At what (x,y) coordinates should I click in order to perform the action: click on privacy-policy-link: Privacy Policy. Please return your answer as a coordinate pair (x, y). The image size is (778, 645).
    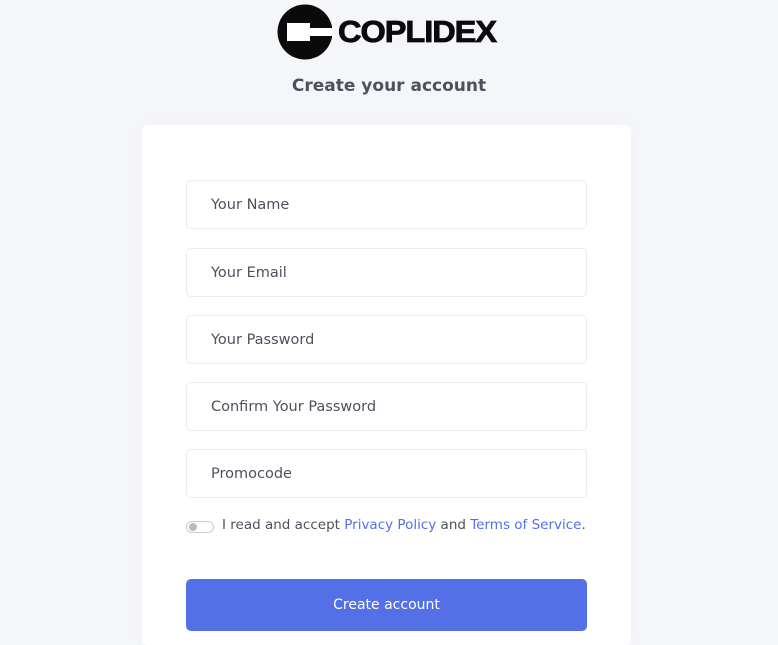
    Looking at the image, I should click on (390, 525).